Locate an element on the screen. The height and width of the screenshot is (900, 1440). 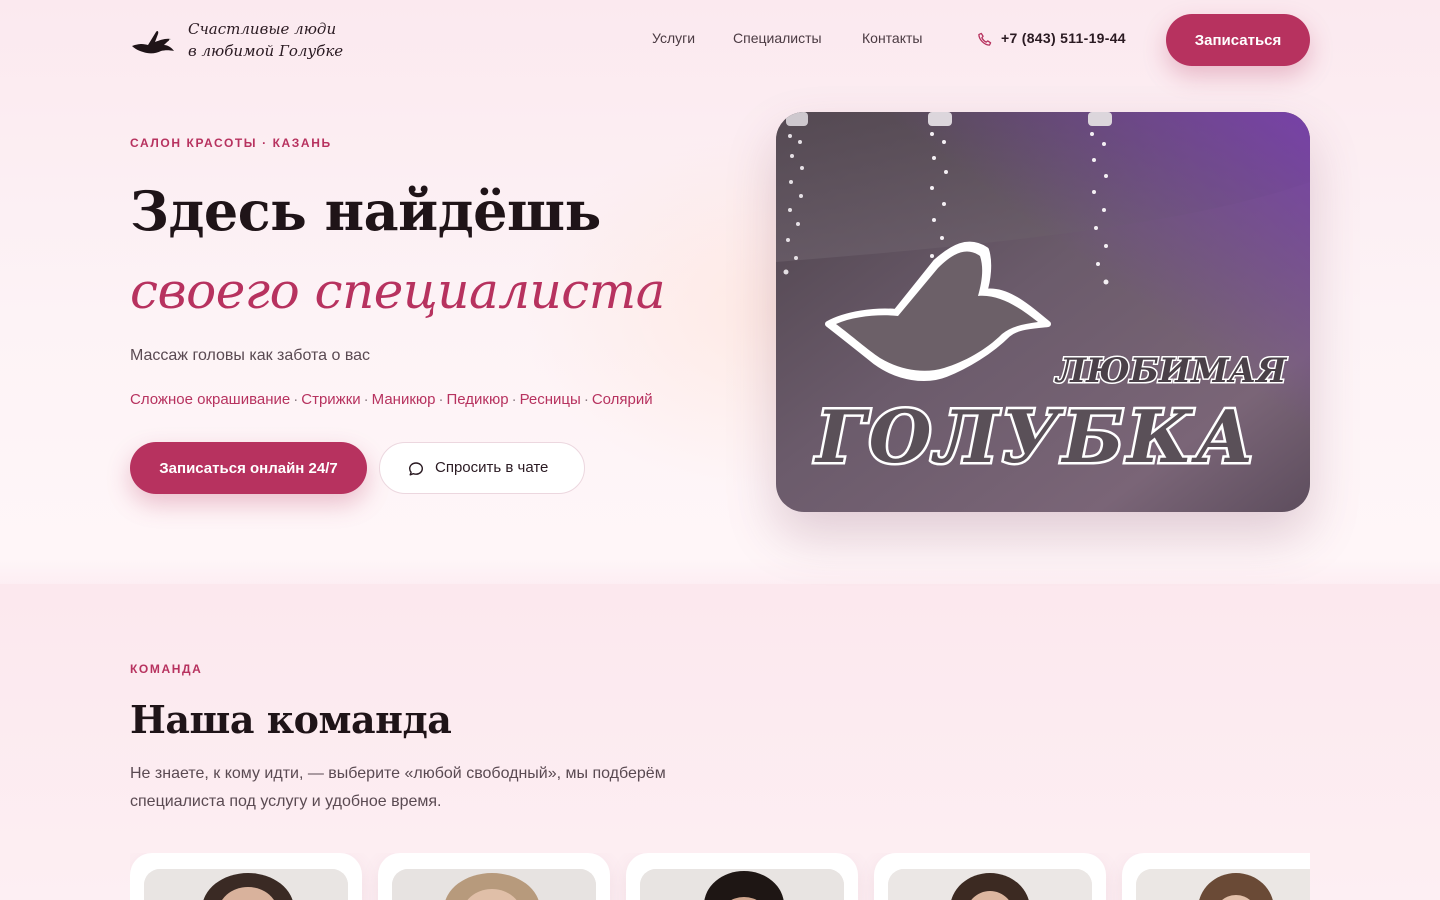
phone-number: +7 (843) 511-19-44 is located at coordinates (1063, 38).